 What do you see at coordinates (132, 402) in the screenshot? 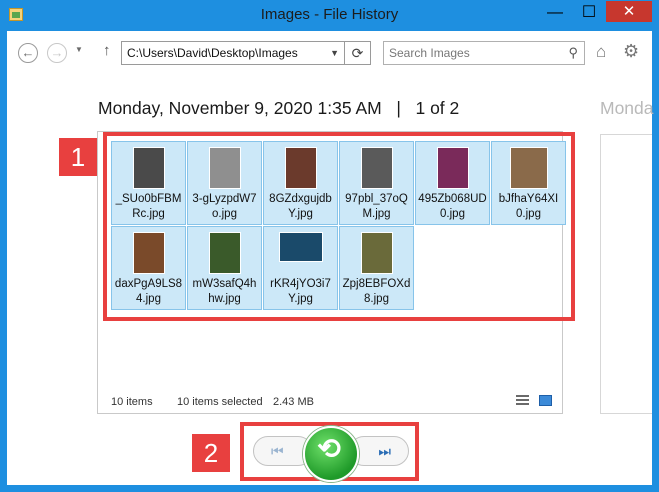
I see `status-item-count: 10 items` at bounding box center [132, 402].